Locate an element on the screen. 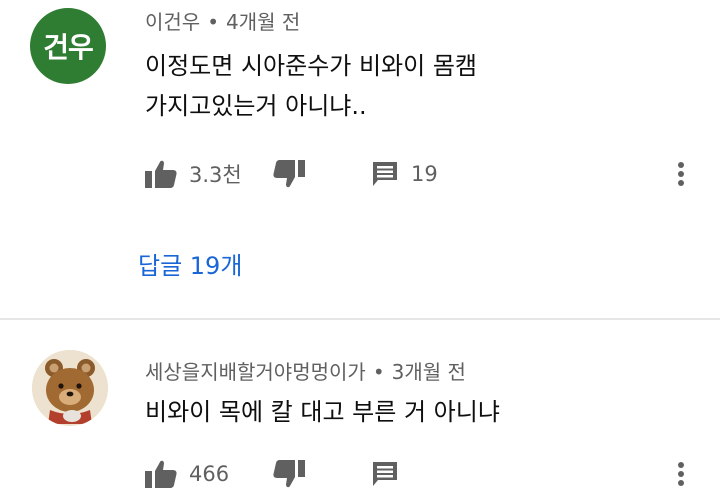 This screenshot has width=720, height=500. reply-count: 19 is located at coordinates (424, 174).